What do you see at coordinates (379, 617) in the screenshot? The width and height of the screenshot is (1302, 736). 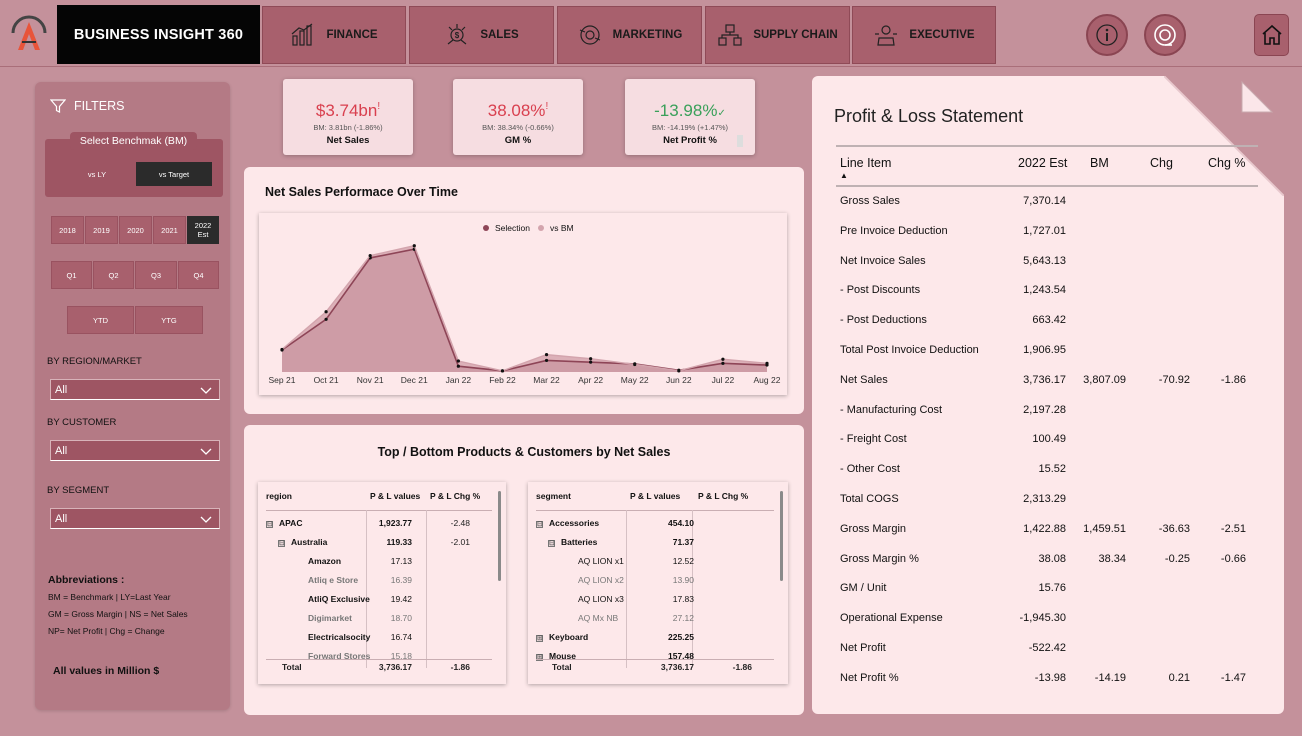 I see `table-row: Digimarket 18.70` at bounding box center [379, 617].